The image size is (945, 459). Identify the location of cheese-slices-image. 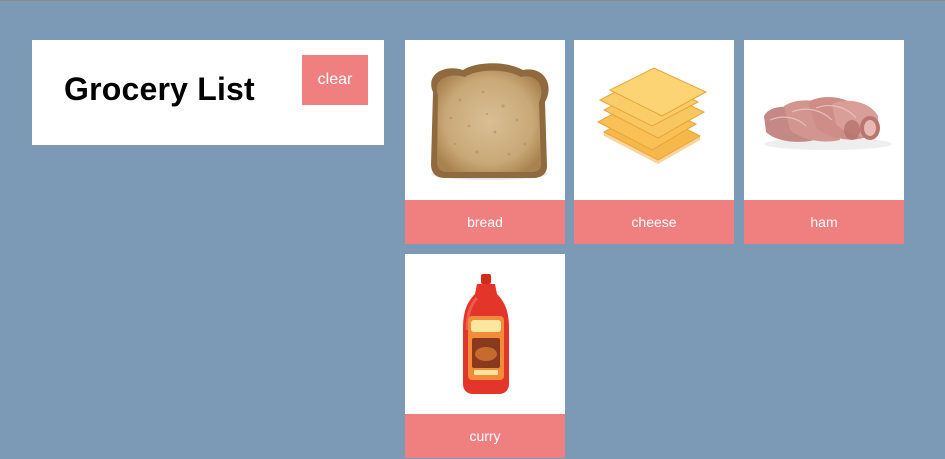
(654, 120).